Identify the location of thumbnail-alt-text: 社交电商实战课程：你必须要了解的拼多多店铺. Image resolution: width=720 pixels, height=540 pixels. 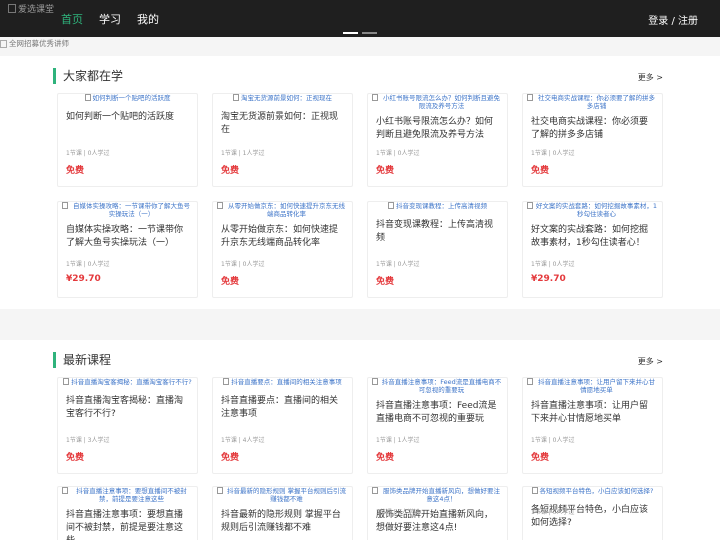
(596, 102).